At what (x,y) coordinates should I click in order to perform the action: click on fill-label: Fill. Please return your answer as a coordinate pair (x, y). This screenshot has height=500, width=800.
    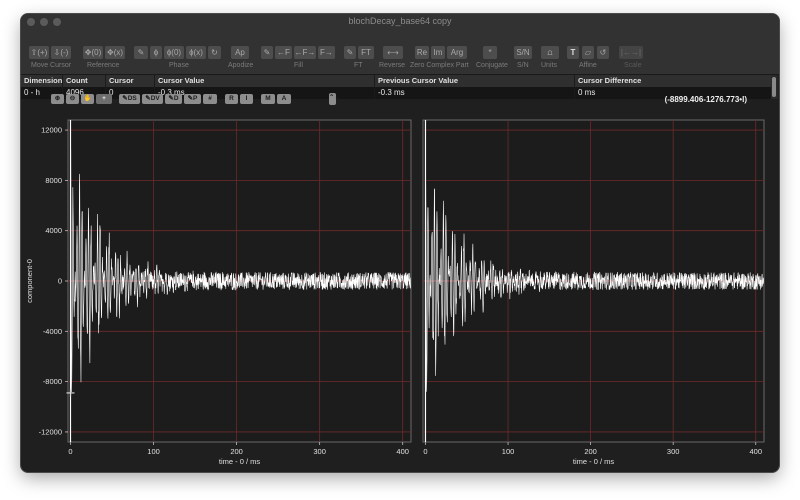
    Looking at the image, I should click on (298, 65).